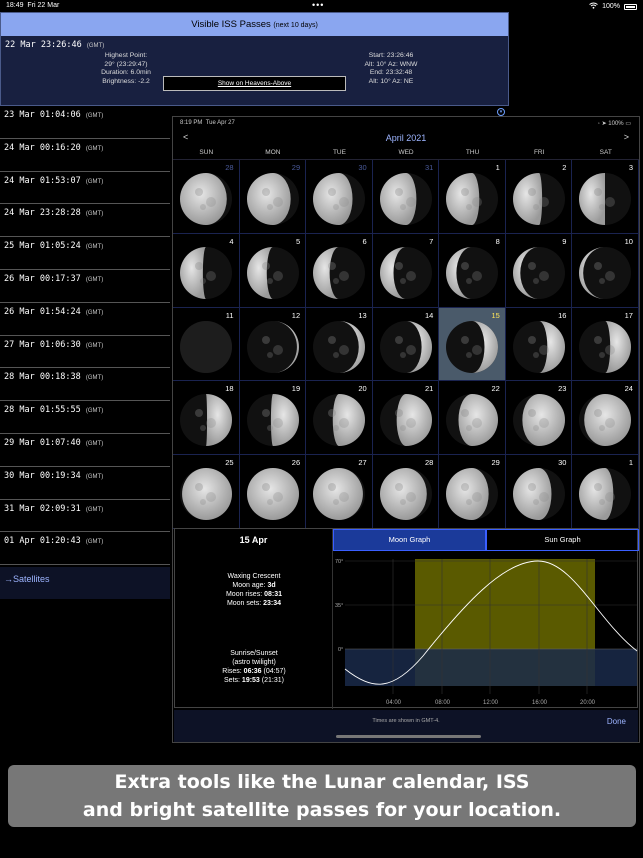  I want to click on calendar-day: 13, so click(339, 344).